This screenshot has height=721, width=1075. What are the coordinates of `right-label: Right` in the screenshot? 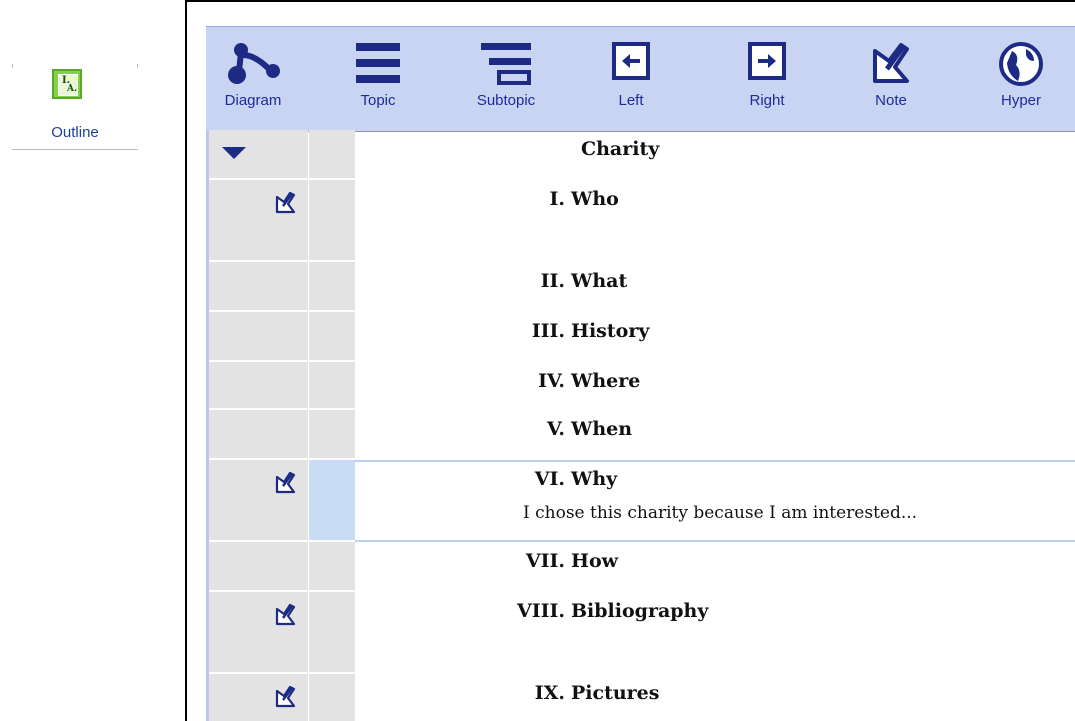 It's located at (767, 100).